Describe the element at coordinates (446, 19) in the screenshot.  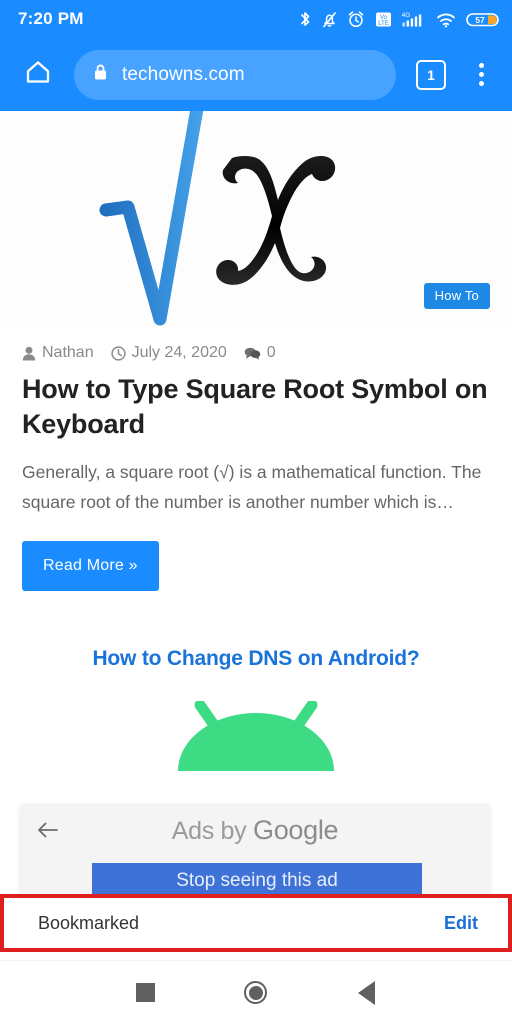
I see `wifi-icon` at that location.